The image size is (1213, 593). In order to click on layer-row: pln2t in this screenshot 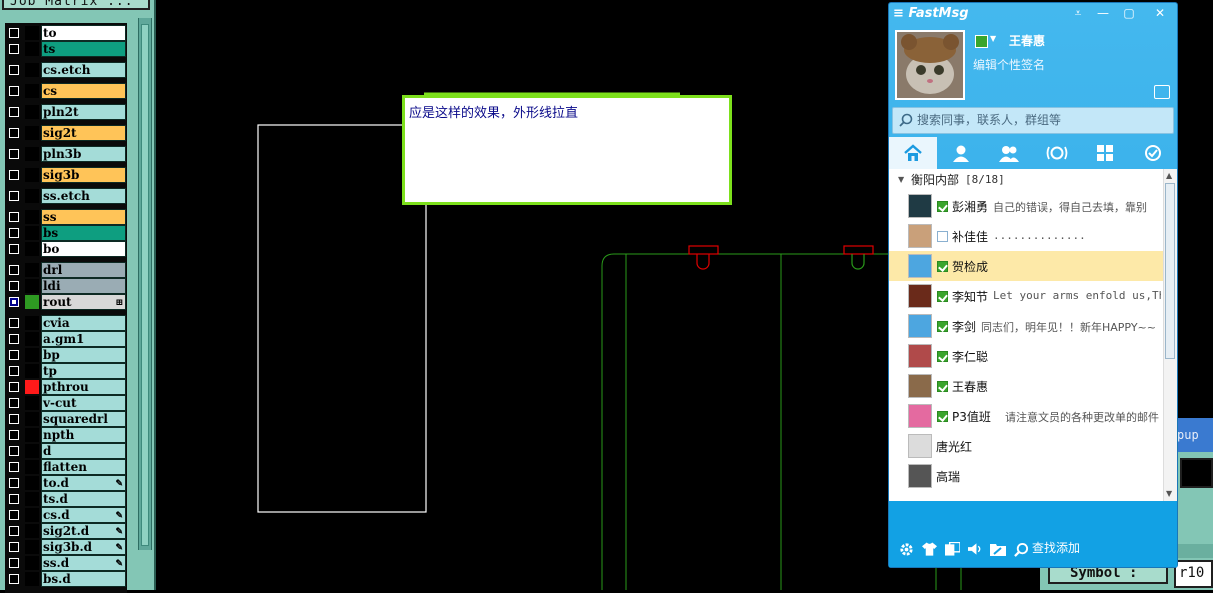, I will do `click(66, 112)`.